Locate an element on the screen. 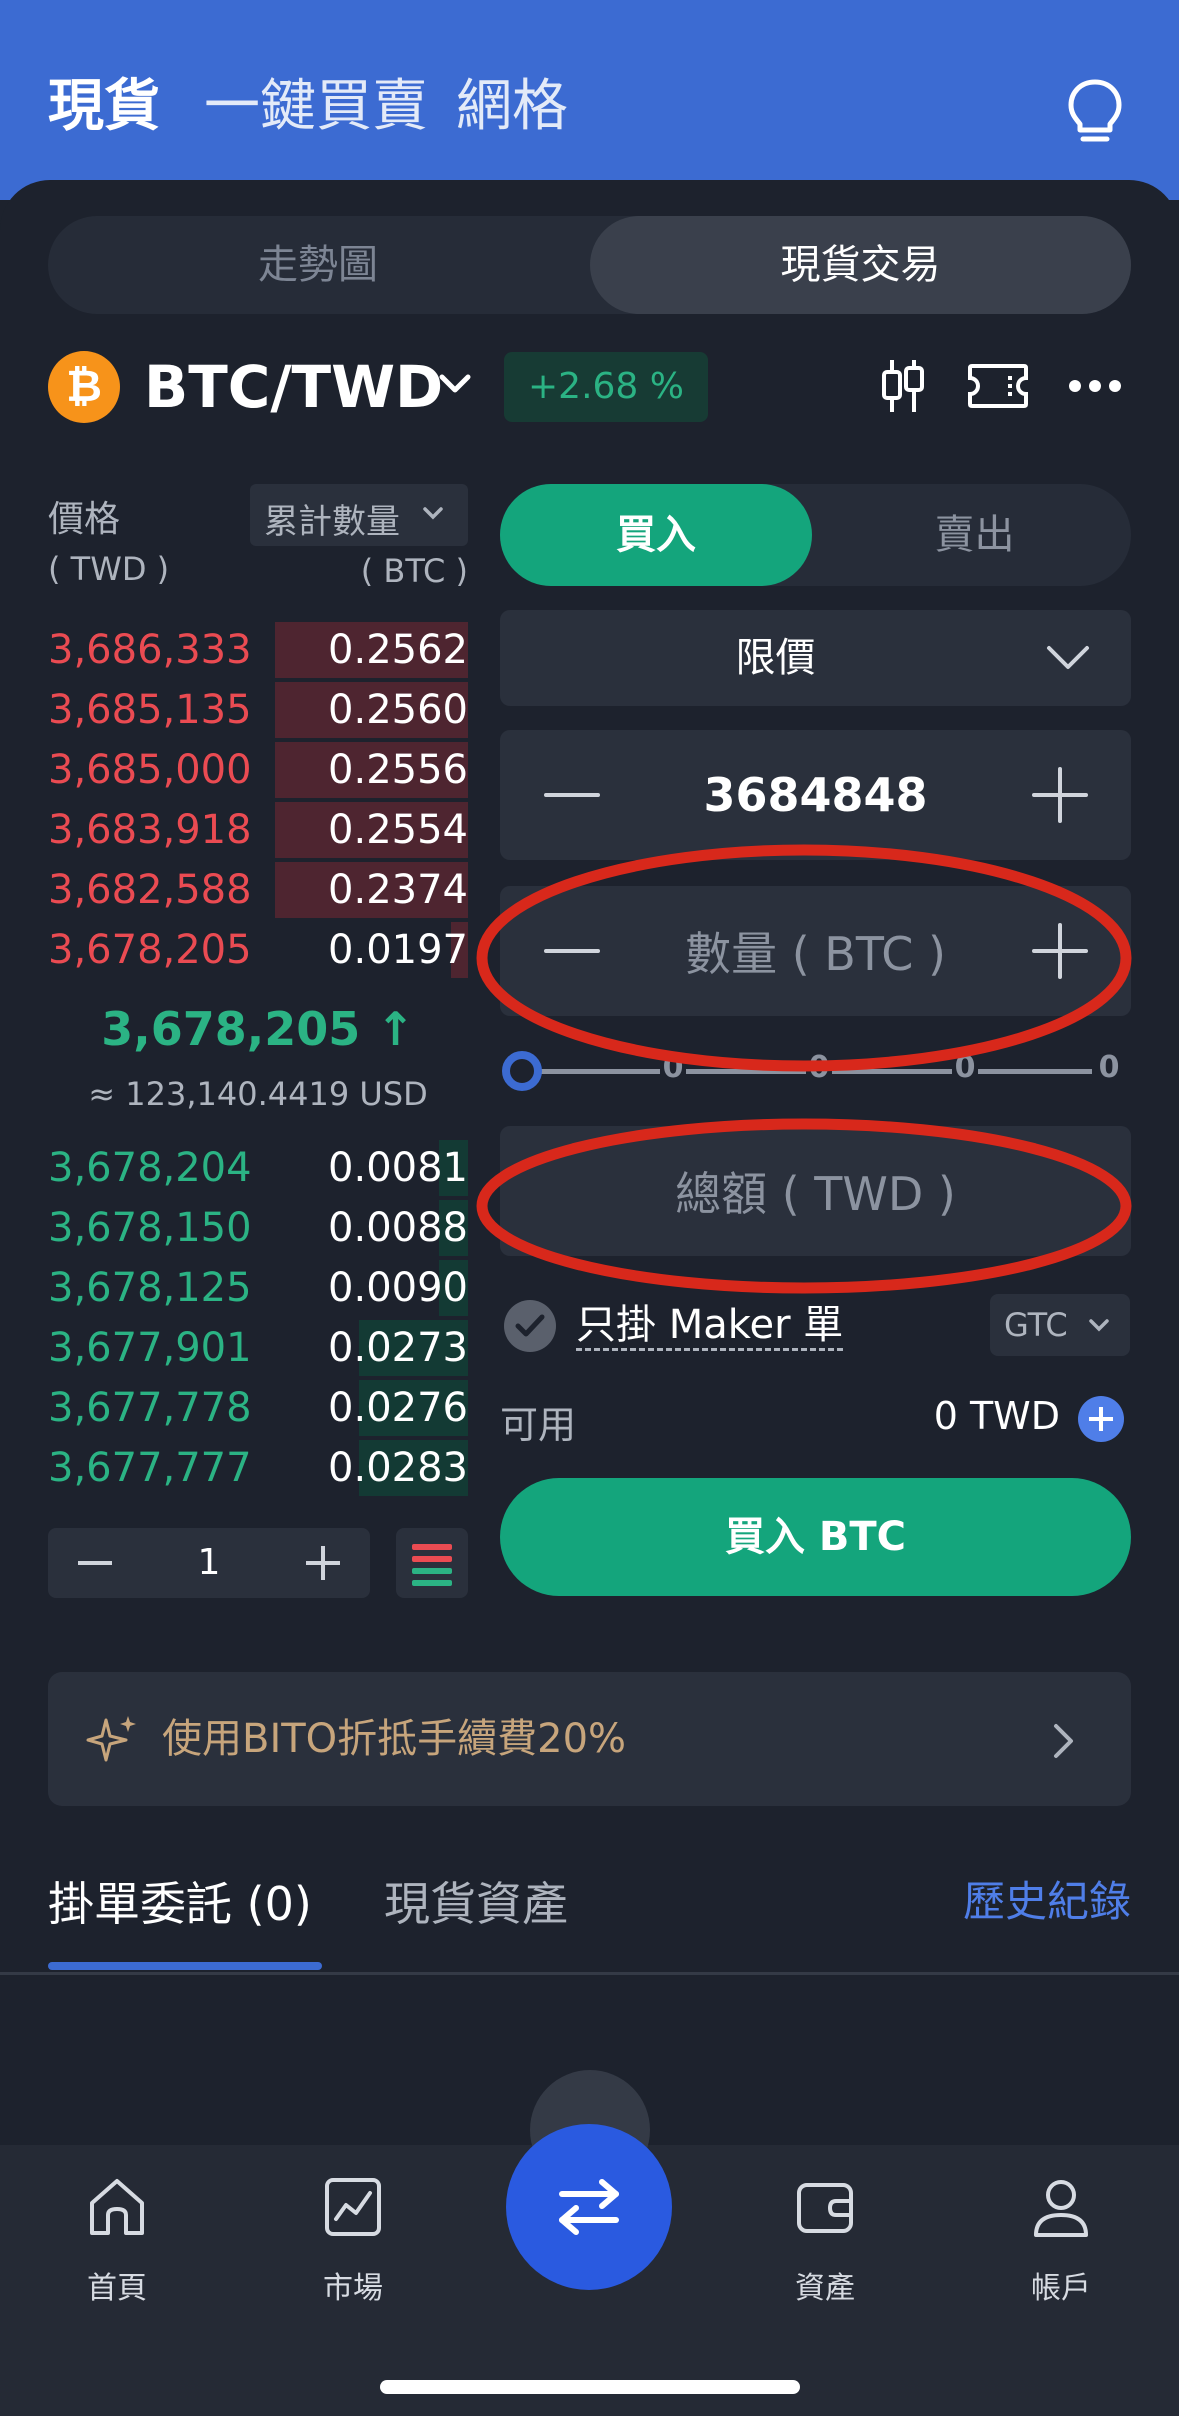 Image resolution: width=1179 pixels, height=2416 pixels. change-badge: +2.68 % is located at coordinates (606, 387).